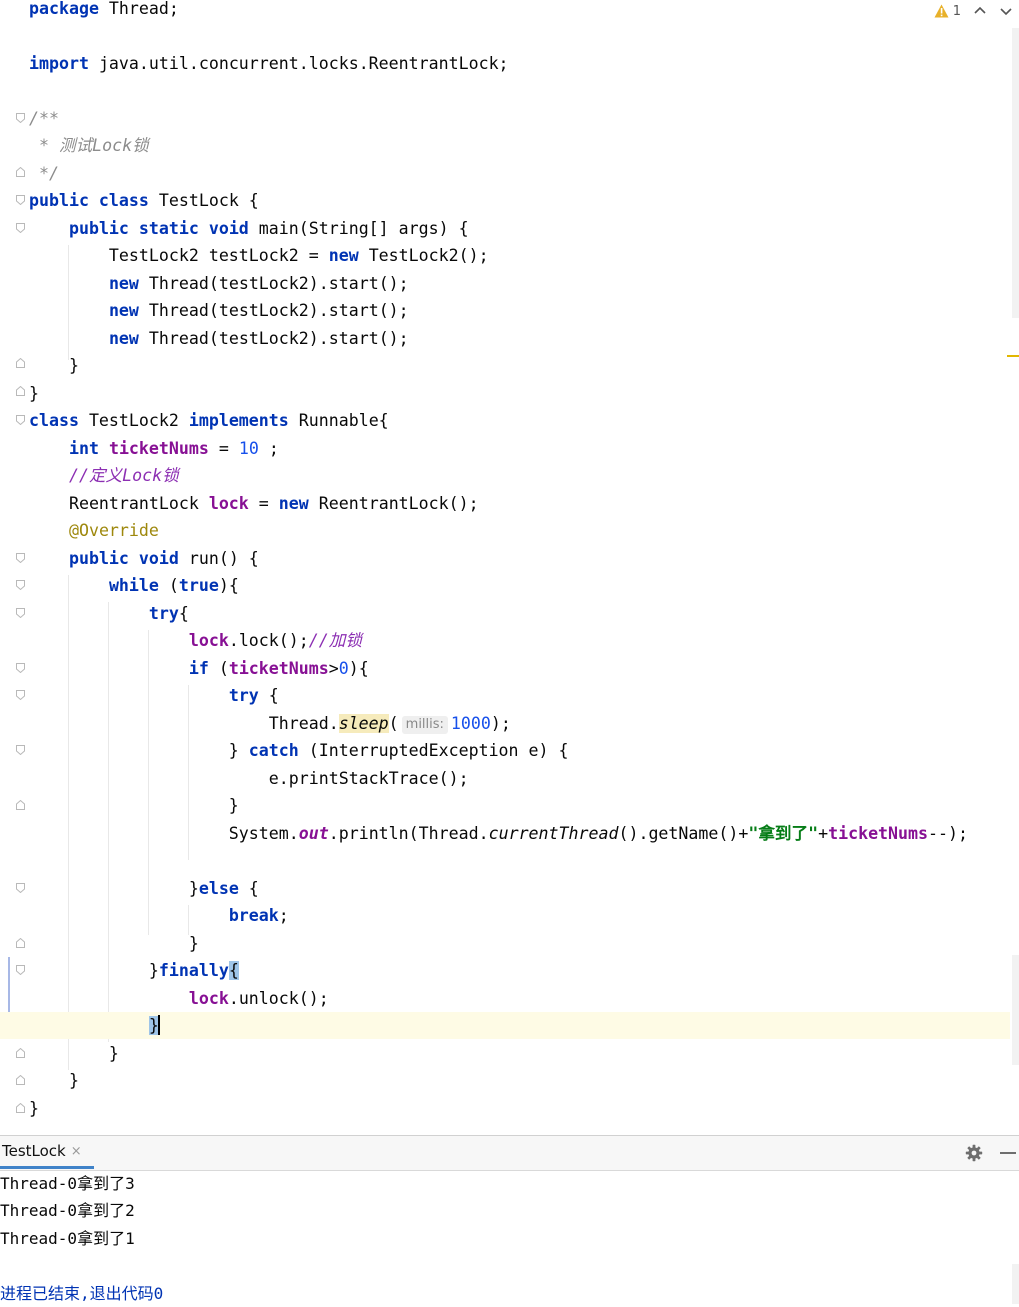 The image size is (1019, 1307). Describe the element at coordinates (1015, 173) in the screenshot. I see `vertical-scrollbar` at that location.